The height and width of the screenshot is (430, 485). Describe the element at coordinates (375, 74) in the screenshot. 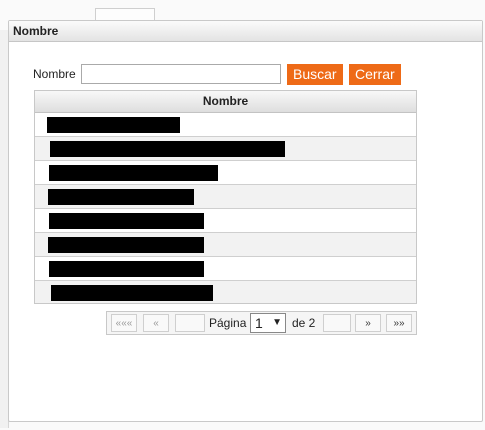

I see `cerrar-button: Cerrar` at that location.